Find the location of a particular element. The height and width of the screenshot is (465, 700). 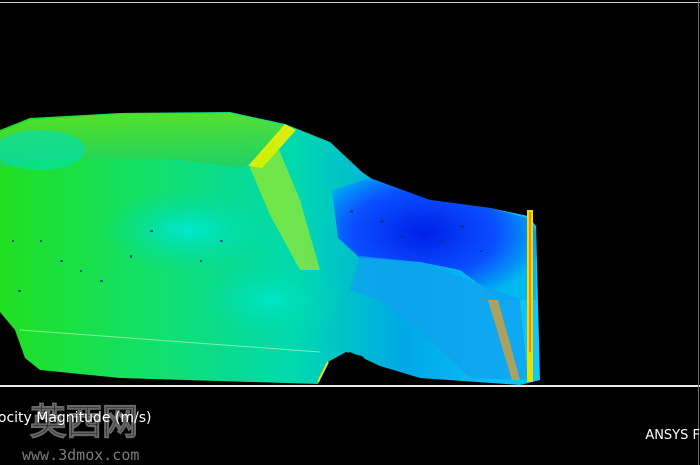

watermark-url: www.3dmox.com is located at coordinates (80, 455).